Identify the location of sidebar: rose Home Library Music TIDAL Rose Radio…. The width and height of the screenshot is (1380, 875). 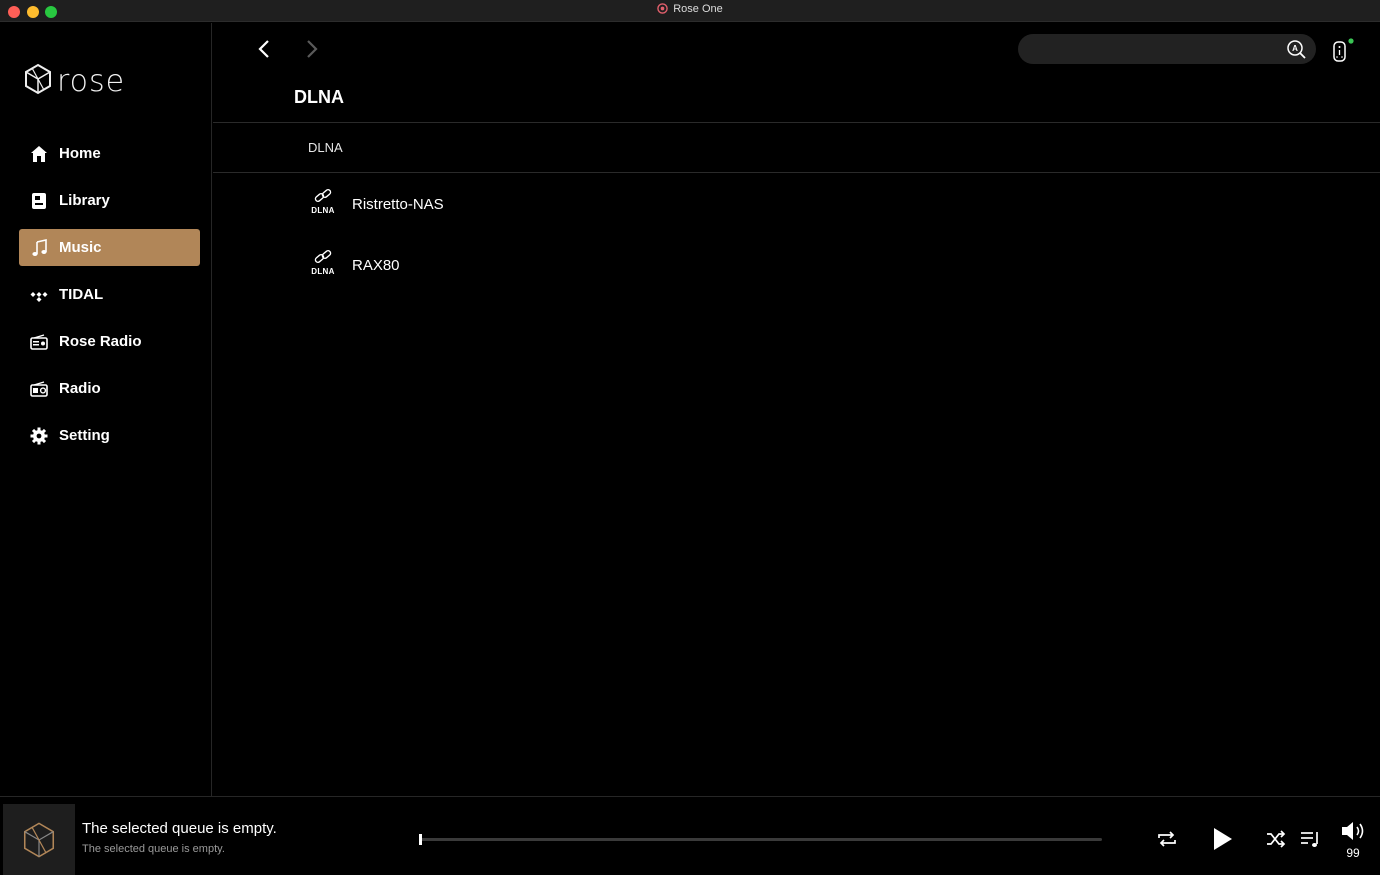
(106, 409).